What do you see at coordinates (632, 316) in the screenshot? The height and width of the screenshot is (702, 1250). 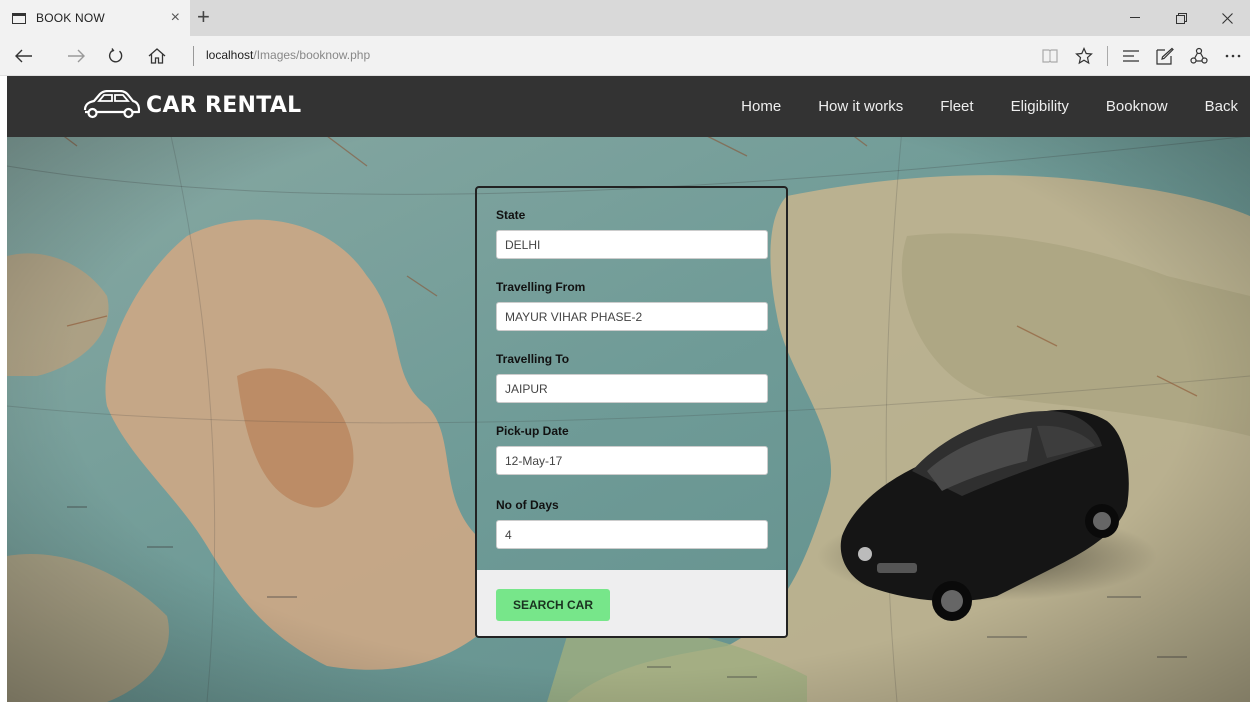 I see `travelling-from-input` at bounding box center [632, 316].